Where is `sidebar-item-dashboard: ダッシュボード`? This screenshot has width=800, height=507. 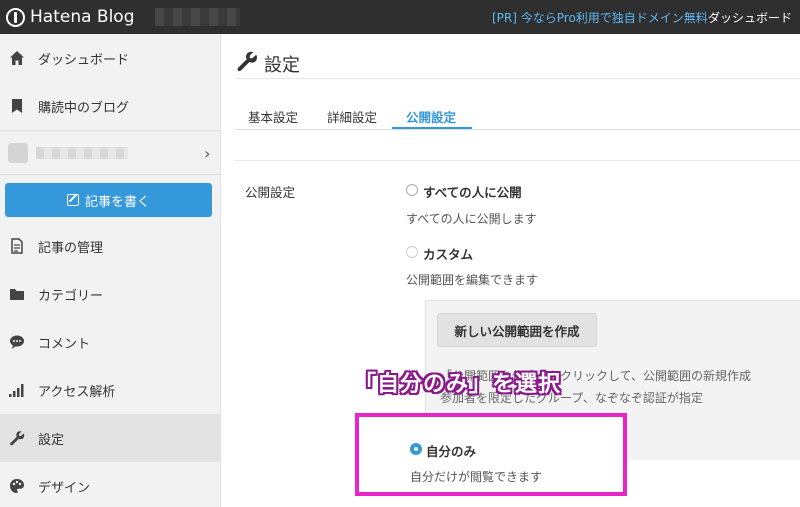 sidebar-item-dashboard: ダッシュボード is located at coordinates (110, 58).